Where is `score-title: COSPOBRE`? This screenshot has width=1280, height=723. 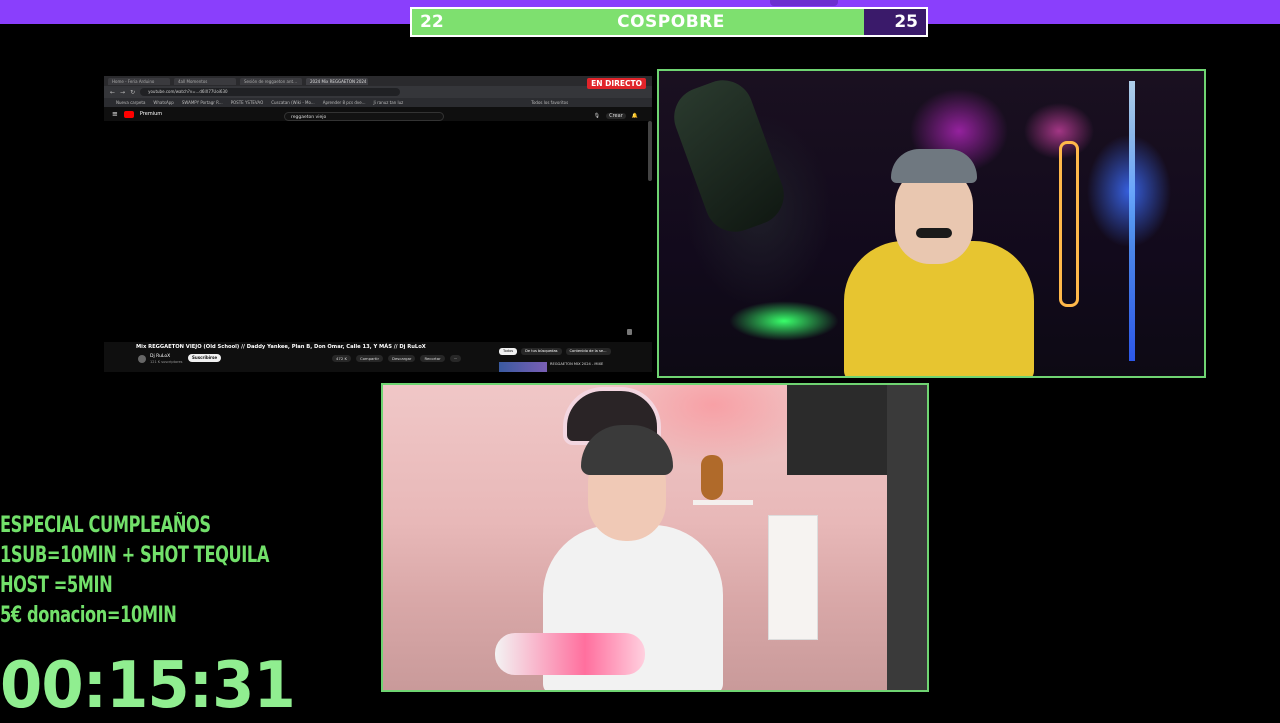 score-title: COSPOBRE is located at coordinates (671, 22).